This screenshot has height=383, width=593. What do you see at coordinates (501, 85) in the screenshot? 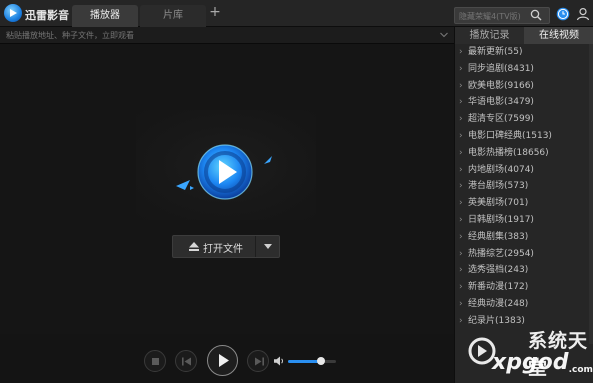
I see `category-label: 欧美电影(9166)` at bounding box center [501, 85].